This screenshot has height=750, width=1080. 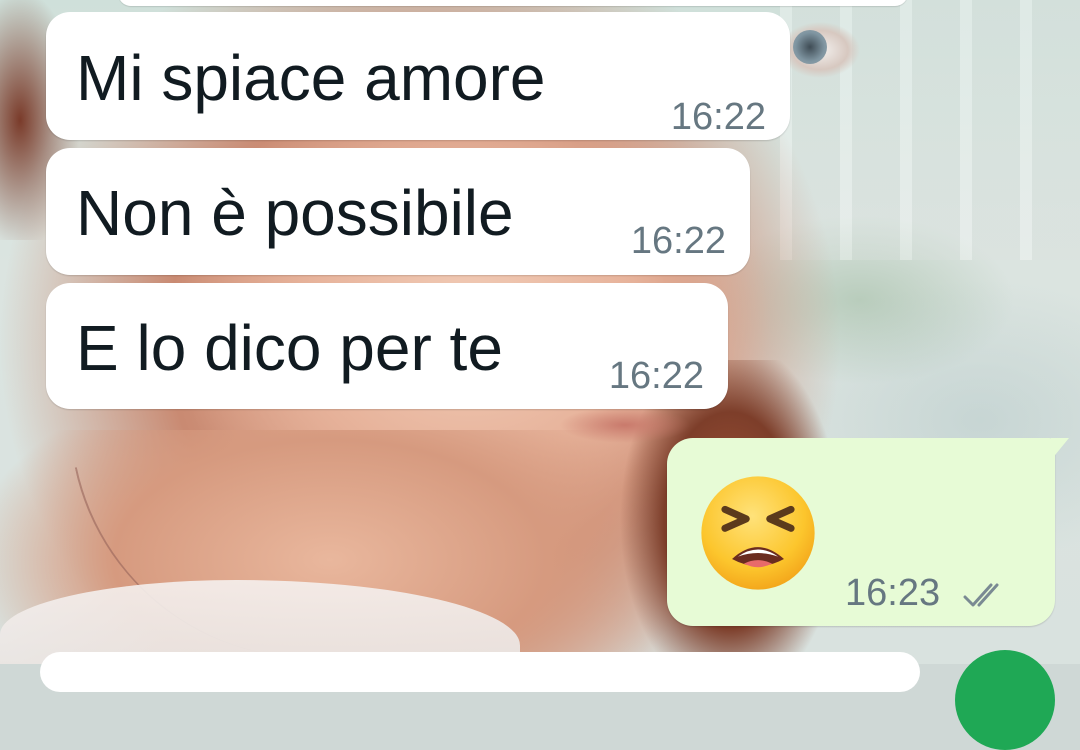 What do you see at coordinates (981, 595) in the screenshot?
I see `read-double-check-icon` at bounding box center [981, 595].